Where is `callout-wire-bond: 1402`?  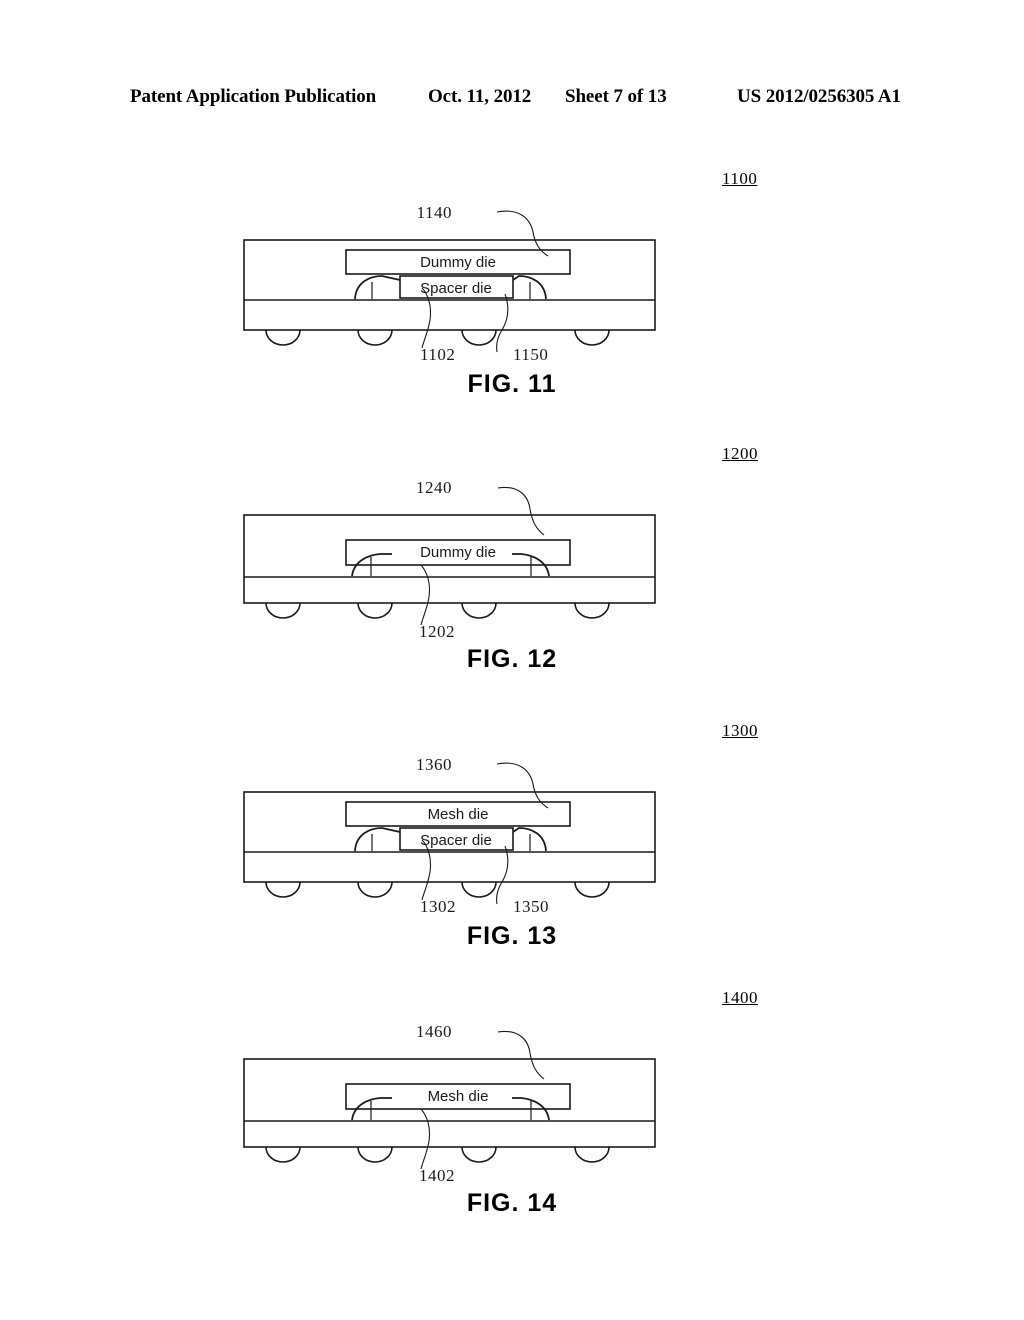 callout-wire-bond: 1402 is located at coordinates (437, 1175).